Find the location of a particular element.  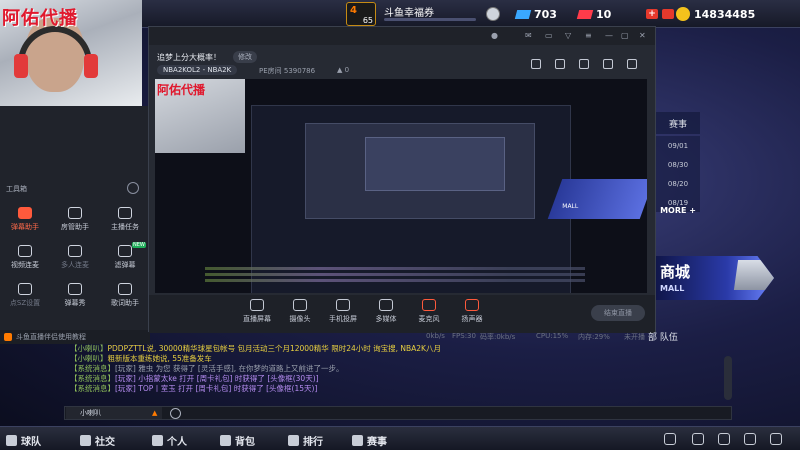

tool-label: 多人连麦 is located at coordinates (75, 264).